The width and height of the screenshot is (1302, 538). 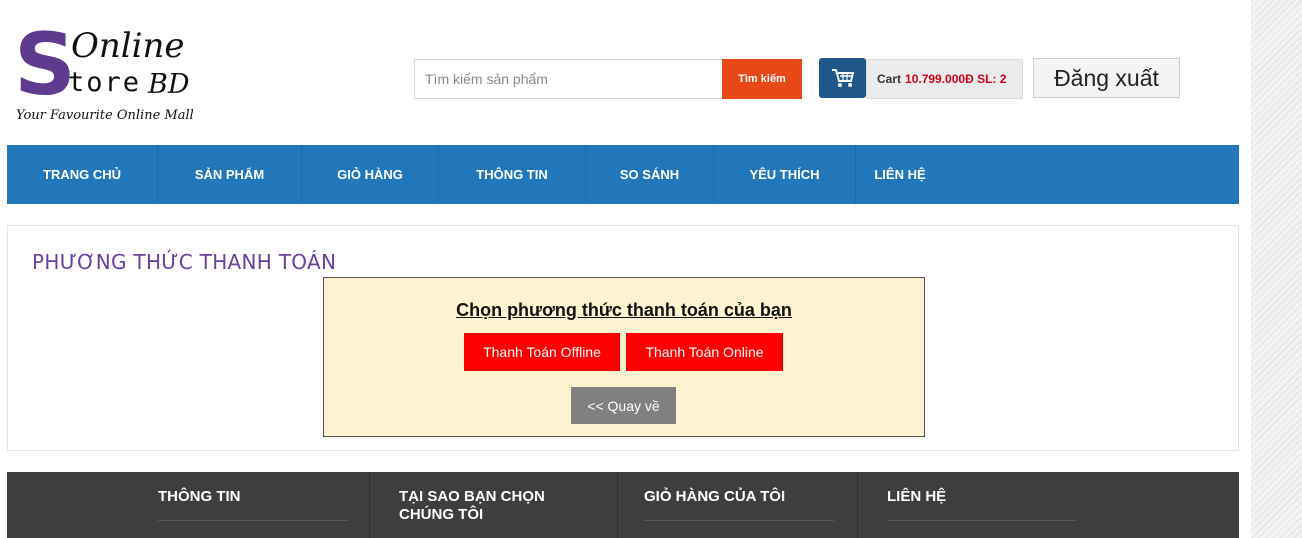 I want to click on logo-tagline: Your Favourite Online Mall, so click(x=105, y=115).